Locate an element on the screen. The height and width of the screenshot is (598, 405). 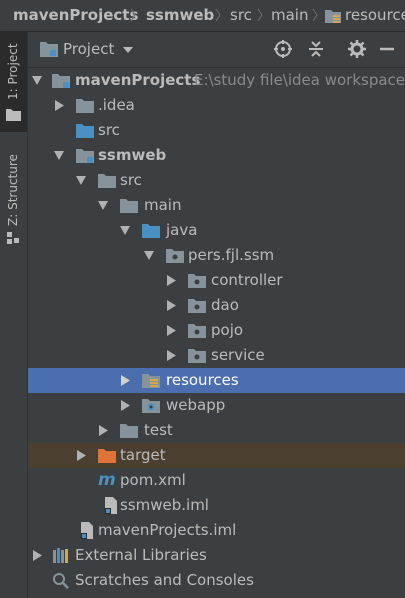
tree-label: ssmweb.iml is located at coordinates (164, 505).